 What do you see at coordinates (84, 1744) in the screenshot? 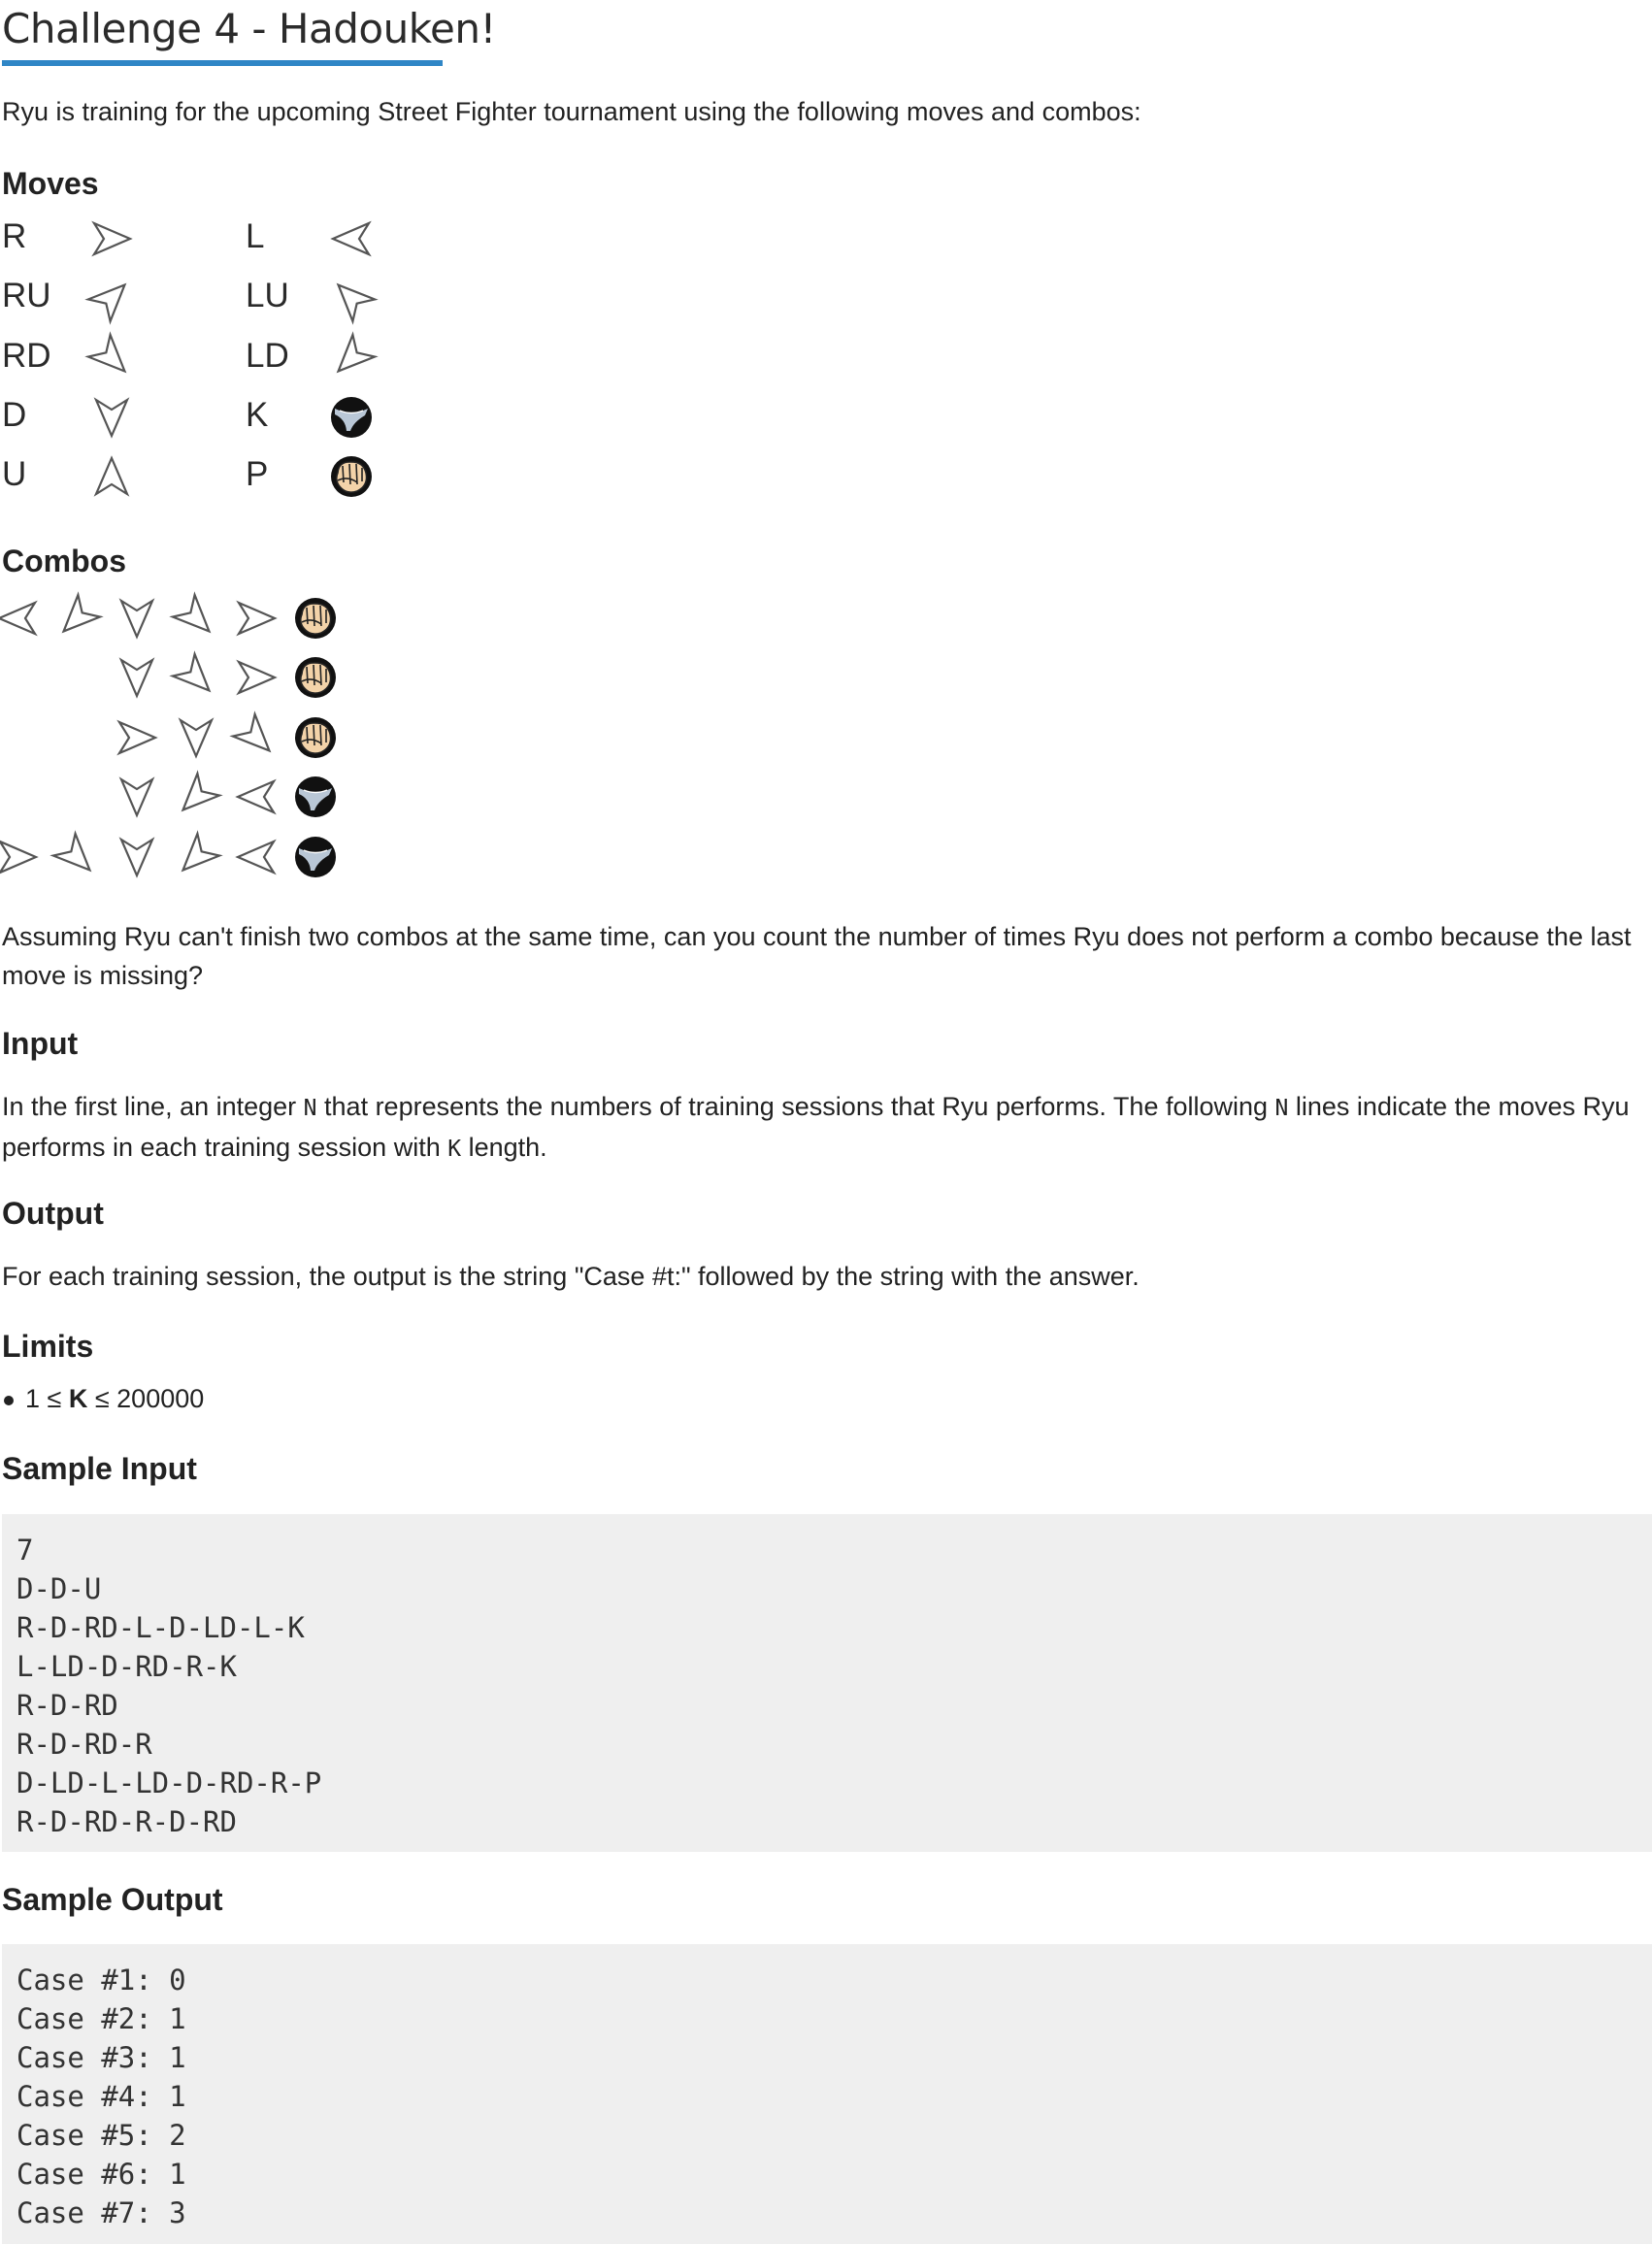
I see `code-line: R-D-RD-R` at bounding box center [84, 1744].